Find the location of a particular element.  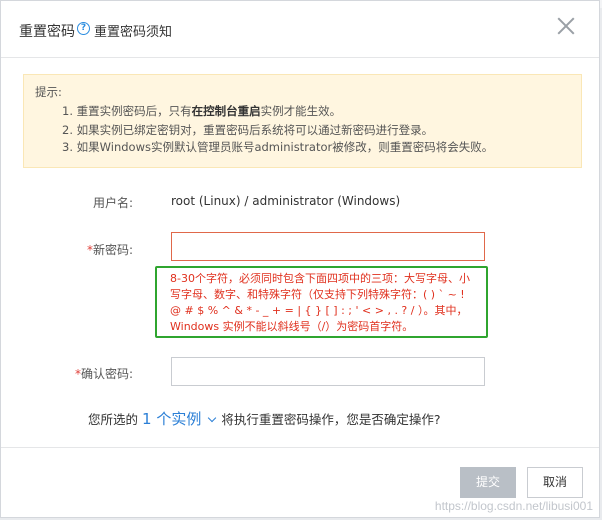

close-icon is located at coordinates (566, 26).